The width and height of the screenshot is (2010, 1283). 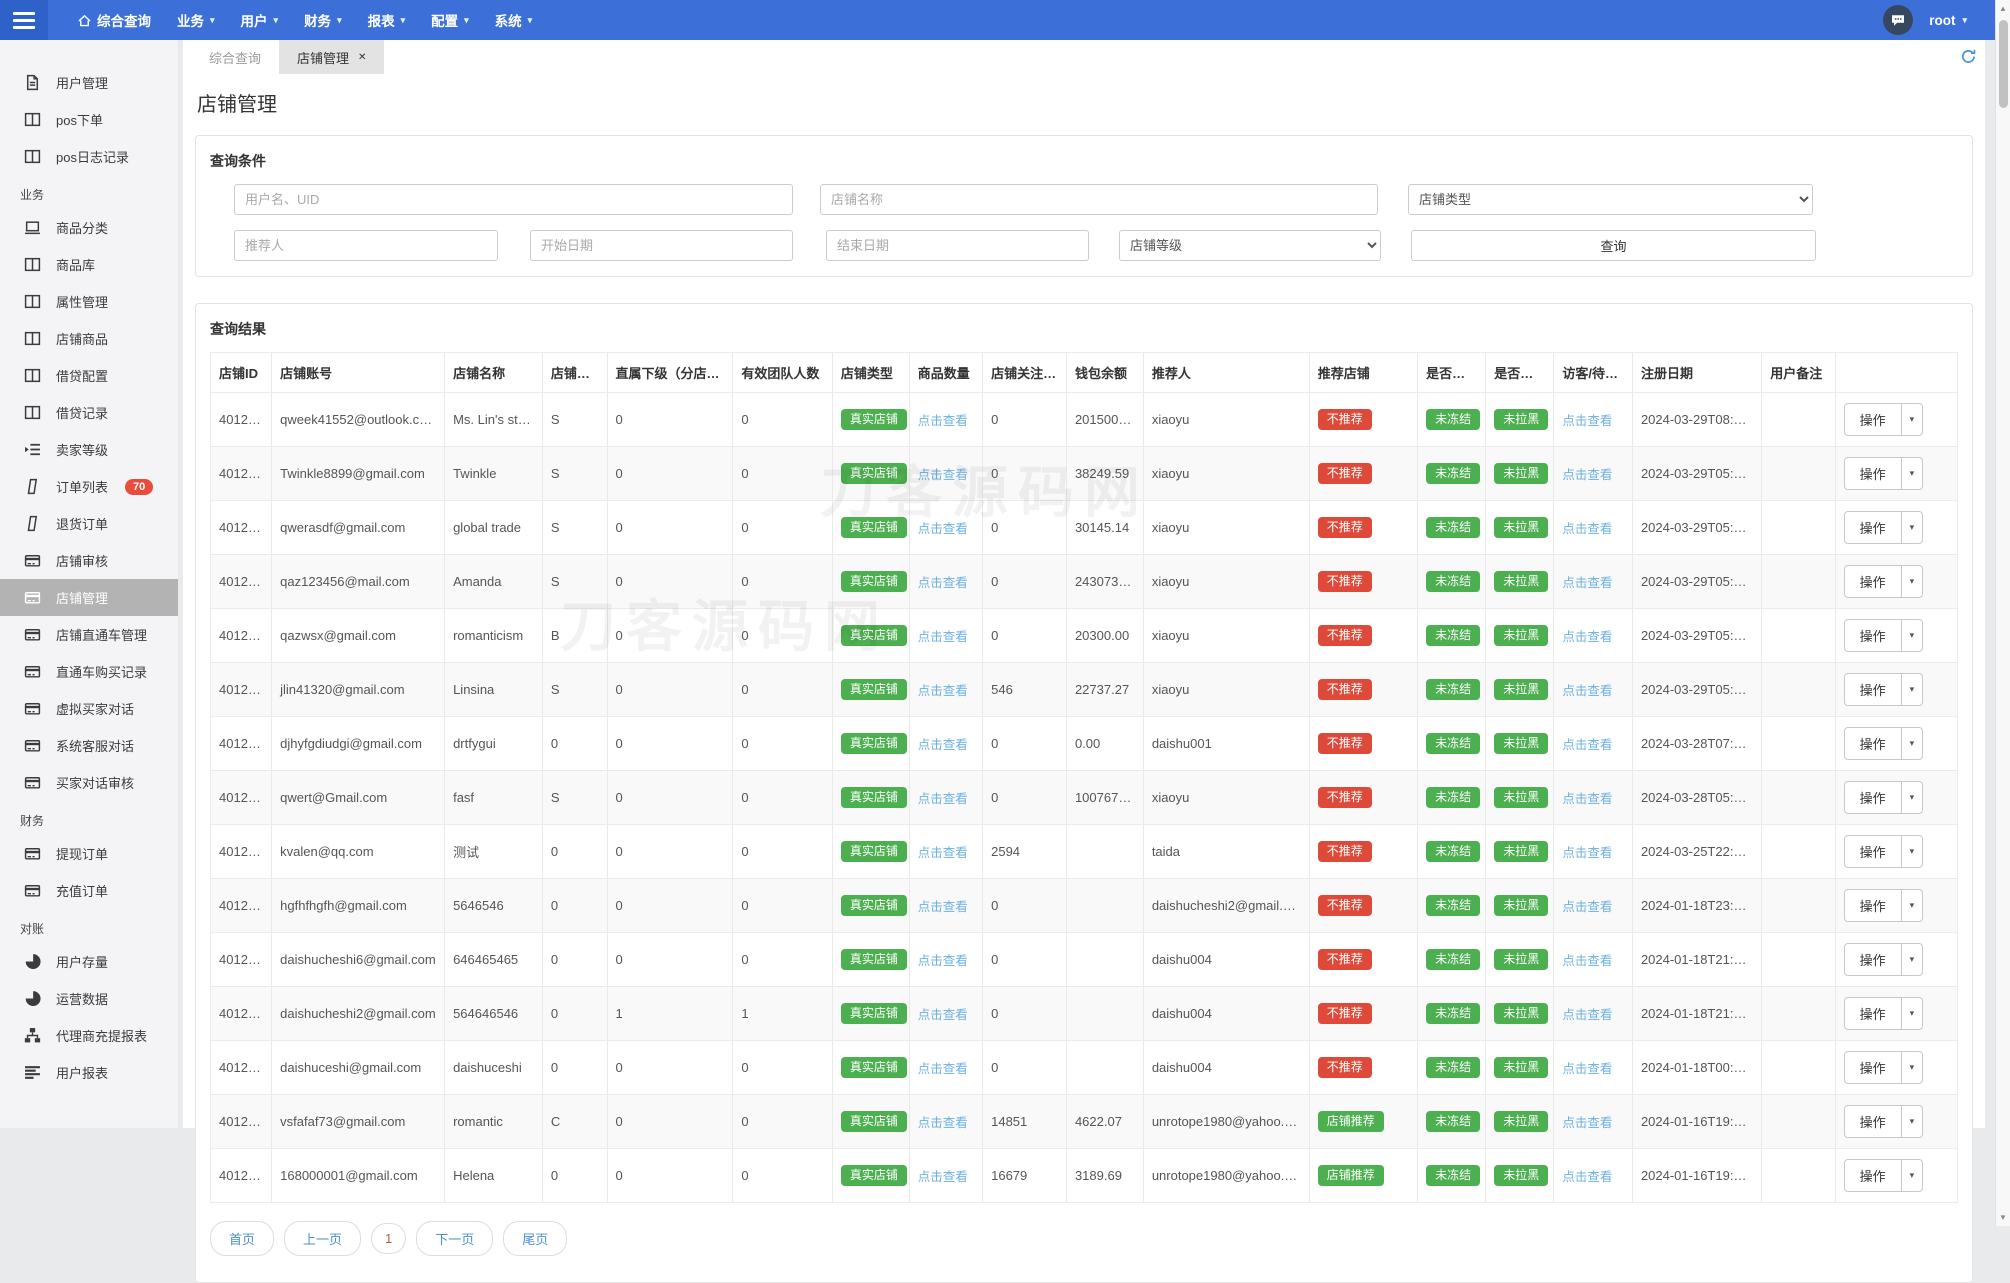 I want to click on referrer-input, so click(x=366, y=245).